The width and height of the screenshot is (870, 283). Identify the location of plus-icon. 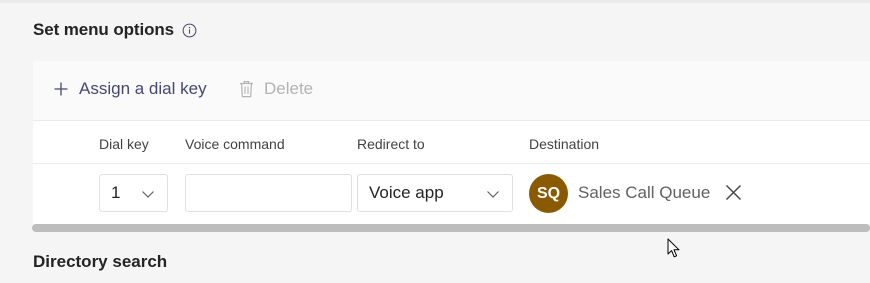
(61, 89).